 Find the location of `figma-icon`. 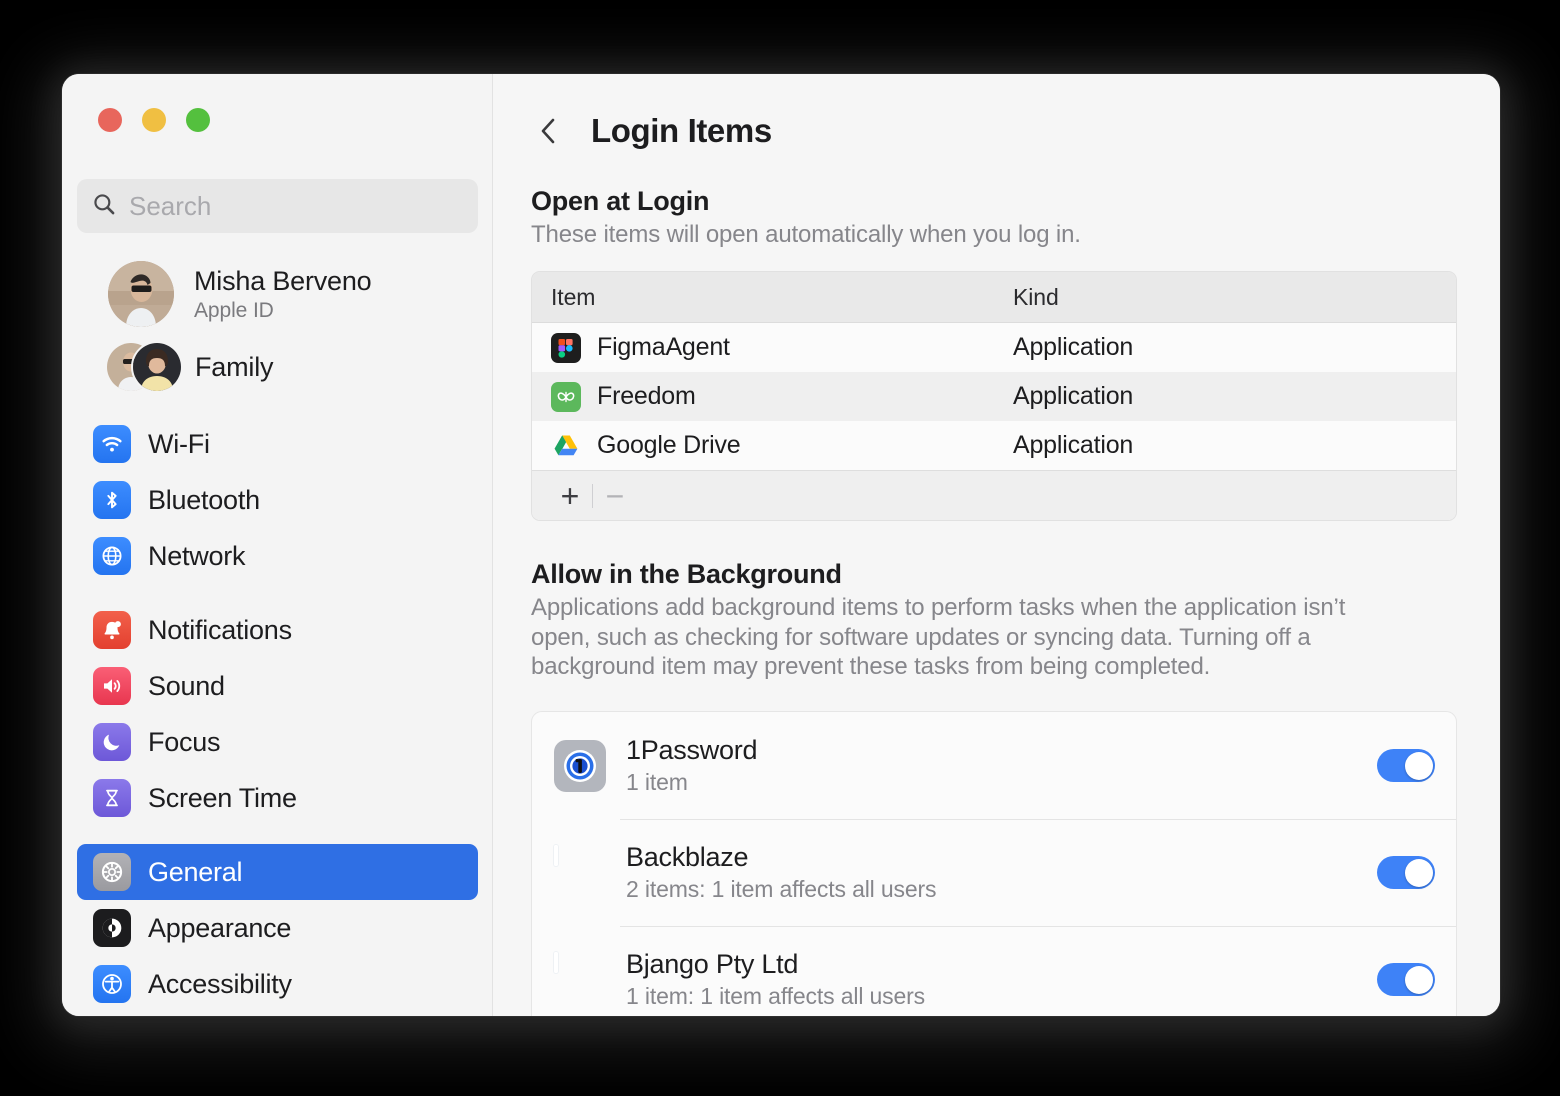

figma-icon is located at coordinates (566, 347).